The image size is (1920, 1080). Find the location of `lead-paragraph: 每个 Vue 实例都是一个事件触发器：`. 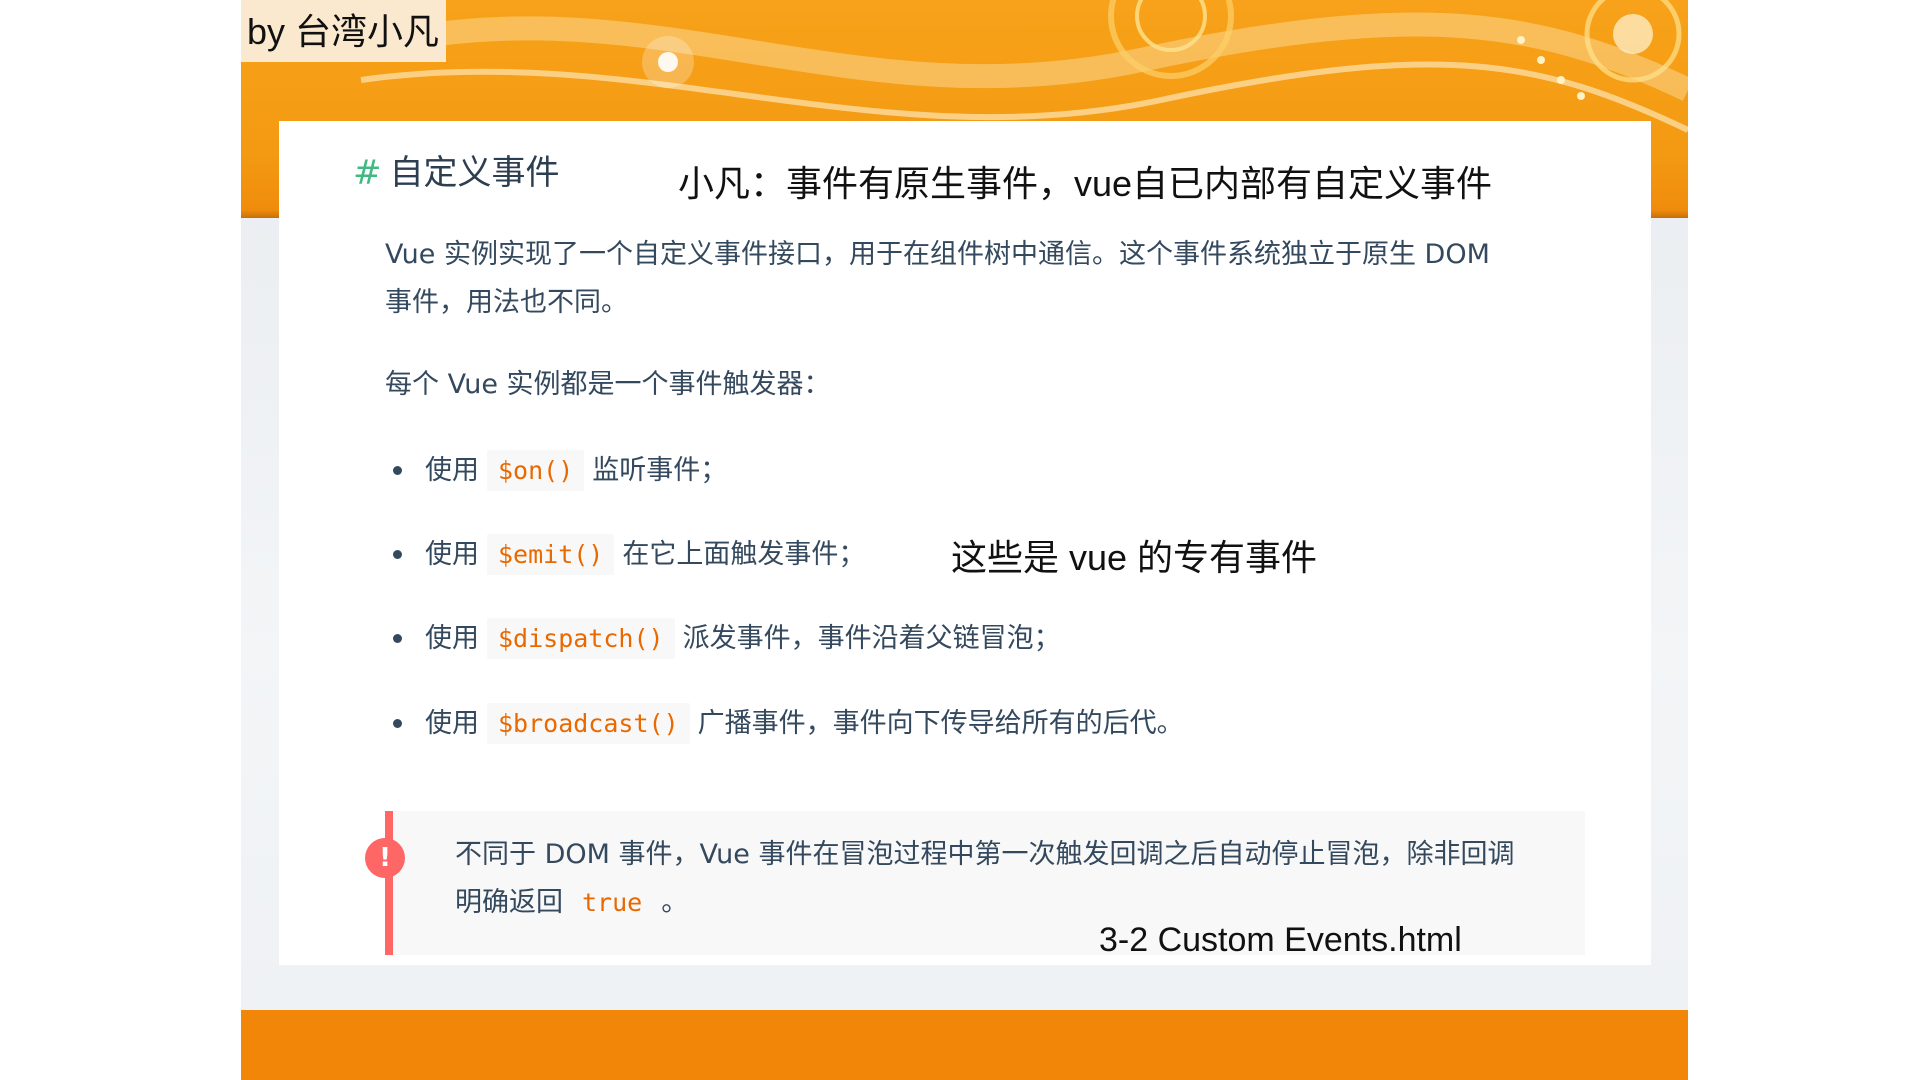

lead-paragraph: 每个 Vue 实例都是一个事件触发器： is located at coordinates (608, 384).